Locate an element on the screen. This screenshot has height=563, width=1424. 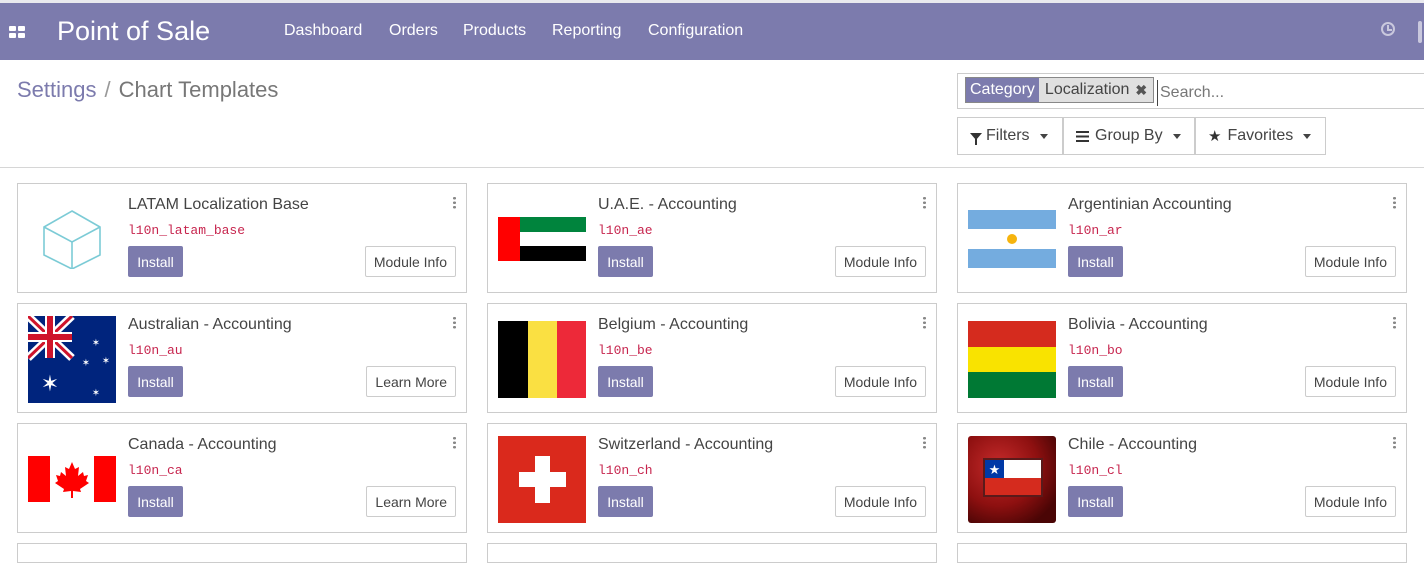
filters-button: Filters is located at coordinates (1010, 136).